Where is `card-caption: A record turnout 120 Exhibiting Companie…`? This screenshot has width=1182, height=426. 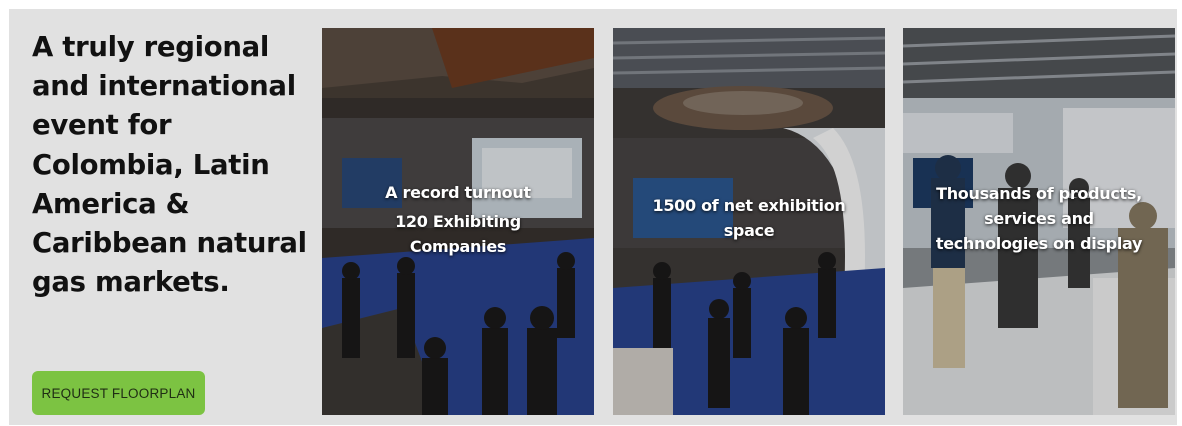 card-caption: A record turnout 120 Exhibiting Companie… is located at coordinates (458, 219).